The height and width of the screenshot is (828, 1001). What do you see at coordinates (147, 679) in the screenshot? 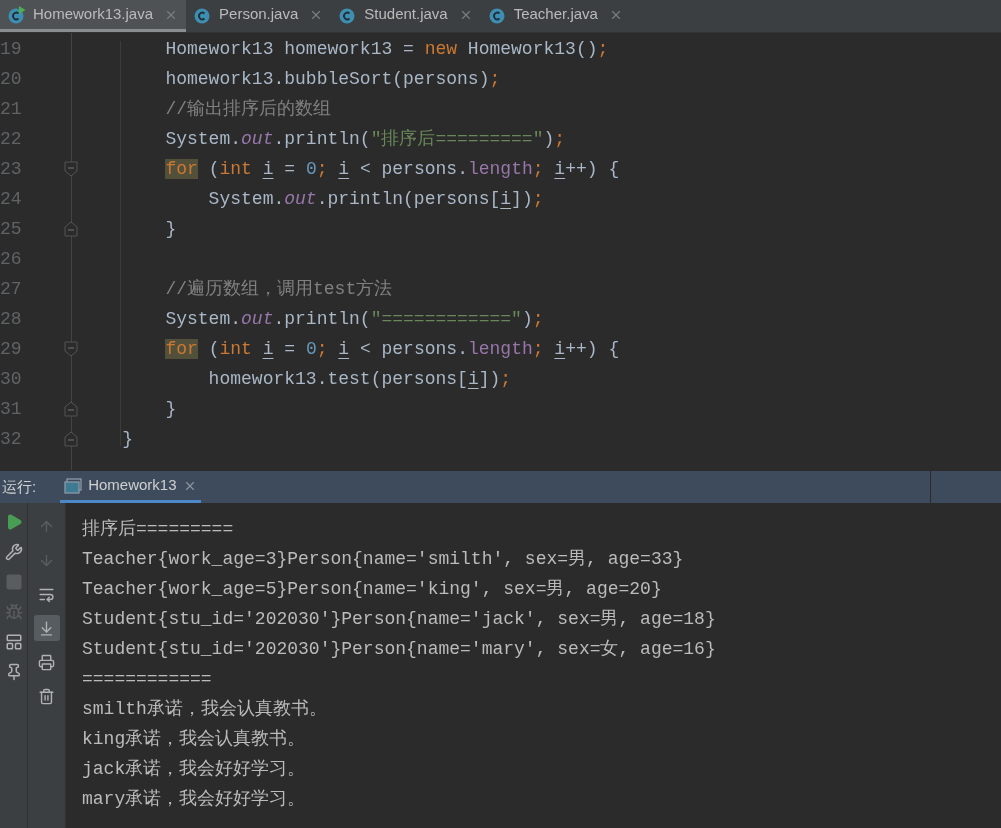
I see `console-line: ============` at bounding box center [147, 679].